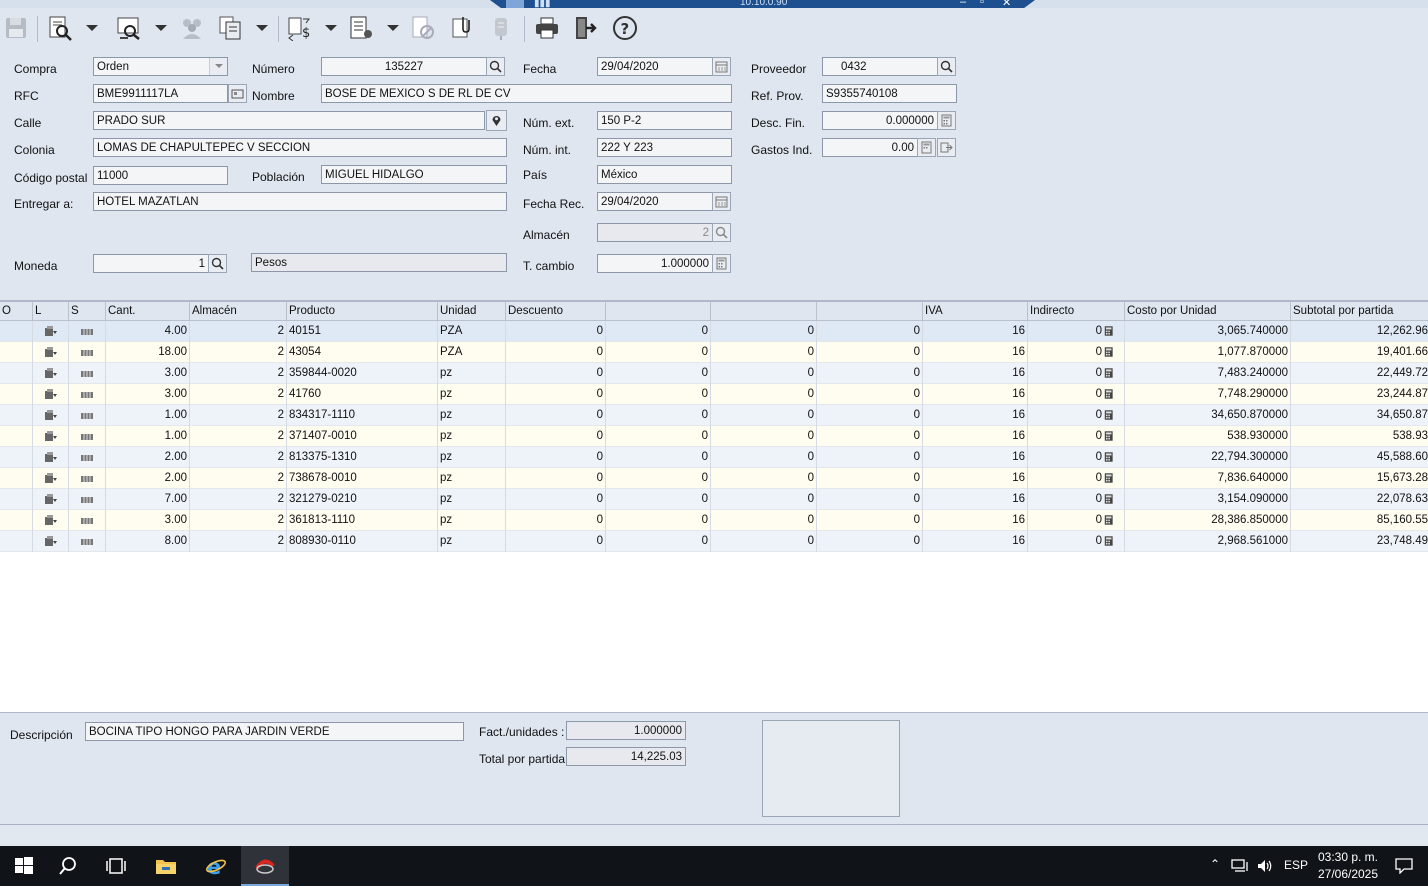 This screenshot has height=886, width=1428. What do you see at coordinates (362, 352) in the screenshot?
I see `table-cell: 43054` at bounding box center [362, 352].